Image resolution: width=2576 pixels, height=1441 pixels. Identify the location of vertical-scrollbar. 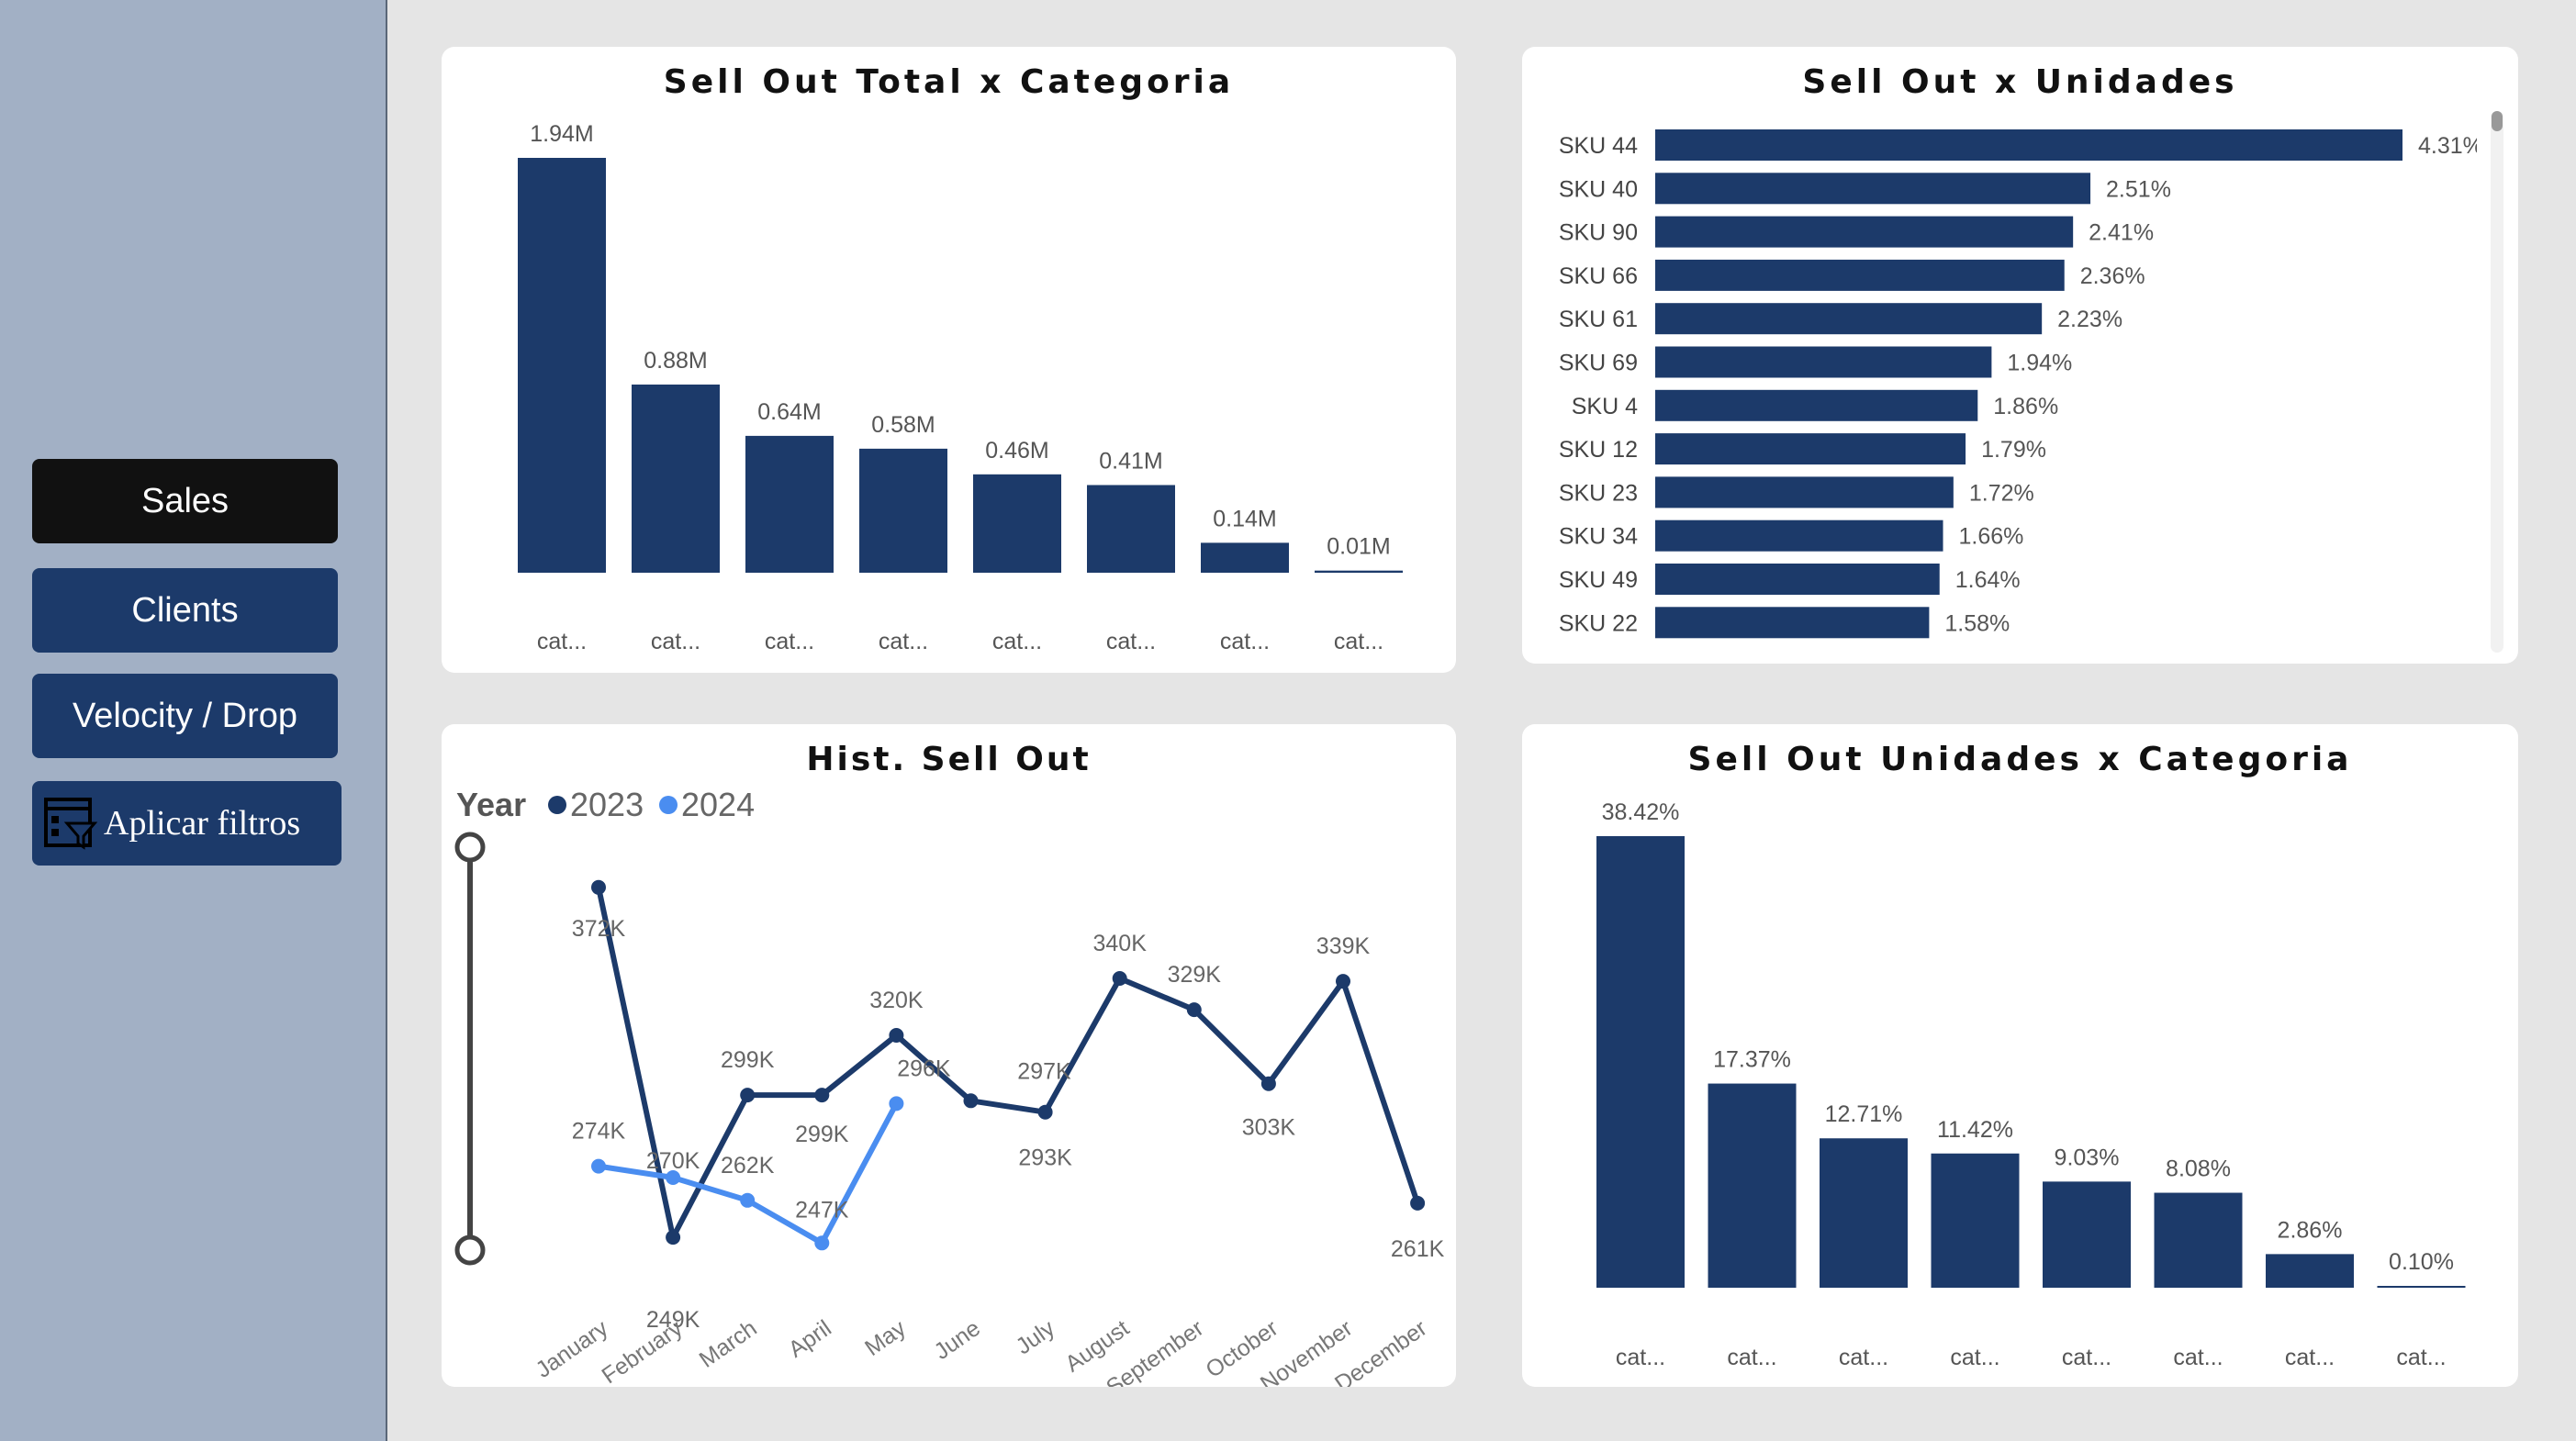
(2497, 382).